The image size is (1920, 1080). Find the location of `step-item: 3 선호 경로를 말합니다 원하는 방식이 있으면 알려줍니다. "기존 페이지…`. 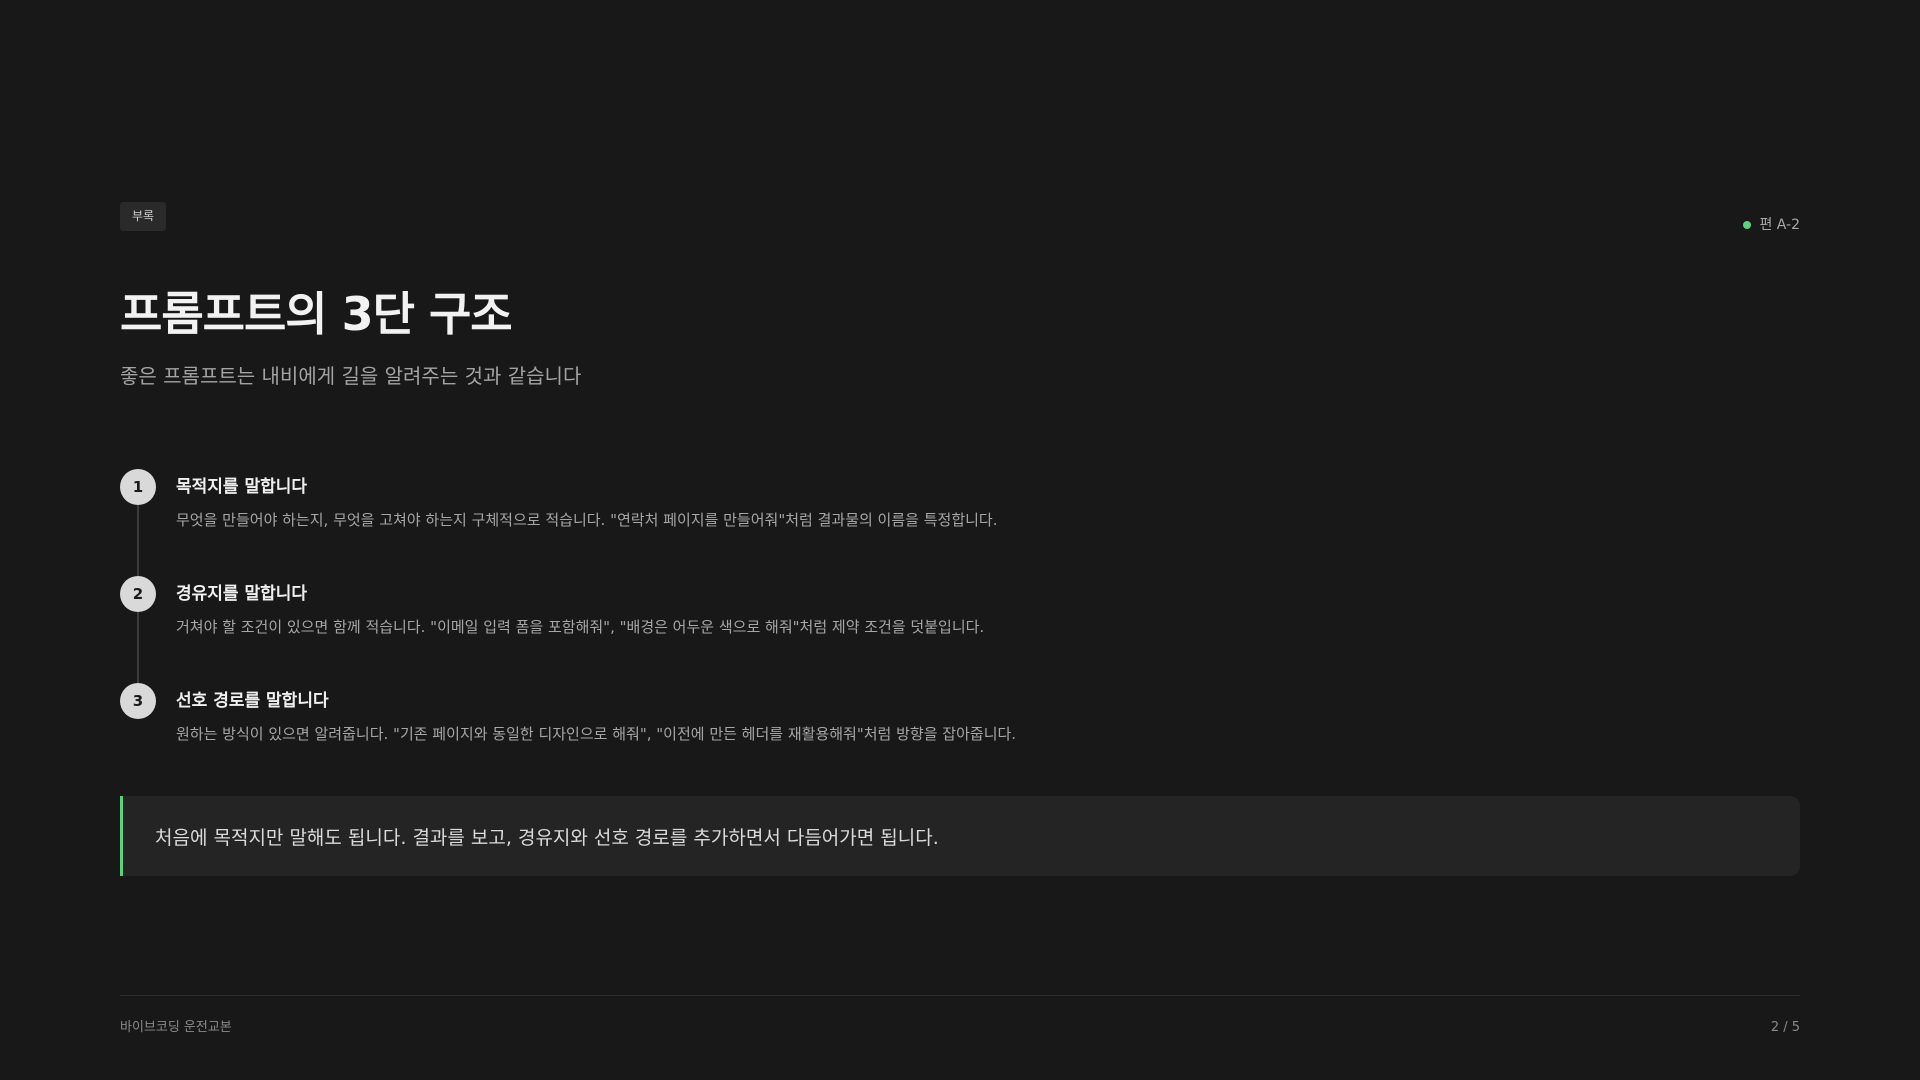

step-item: 3 선호 경로를 말합니다 원하는 방식이 있으면 알려줍니다. "기존 페이지… is located at coordinates (960, 723).